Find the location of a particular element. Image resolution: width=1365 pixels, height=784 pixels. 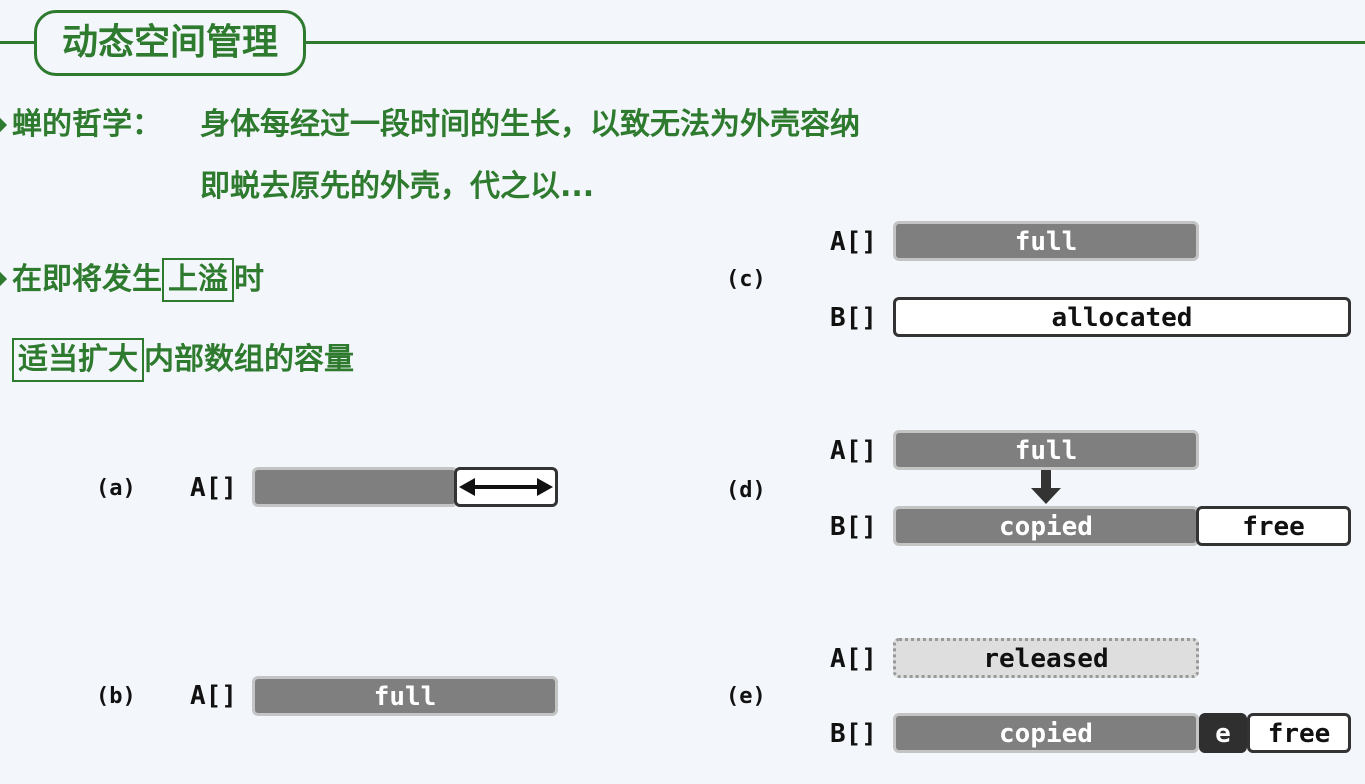

panel-a-array-label: A[] is located at coordinates (213, 488).